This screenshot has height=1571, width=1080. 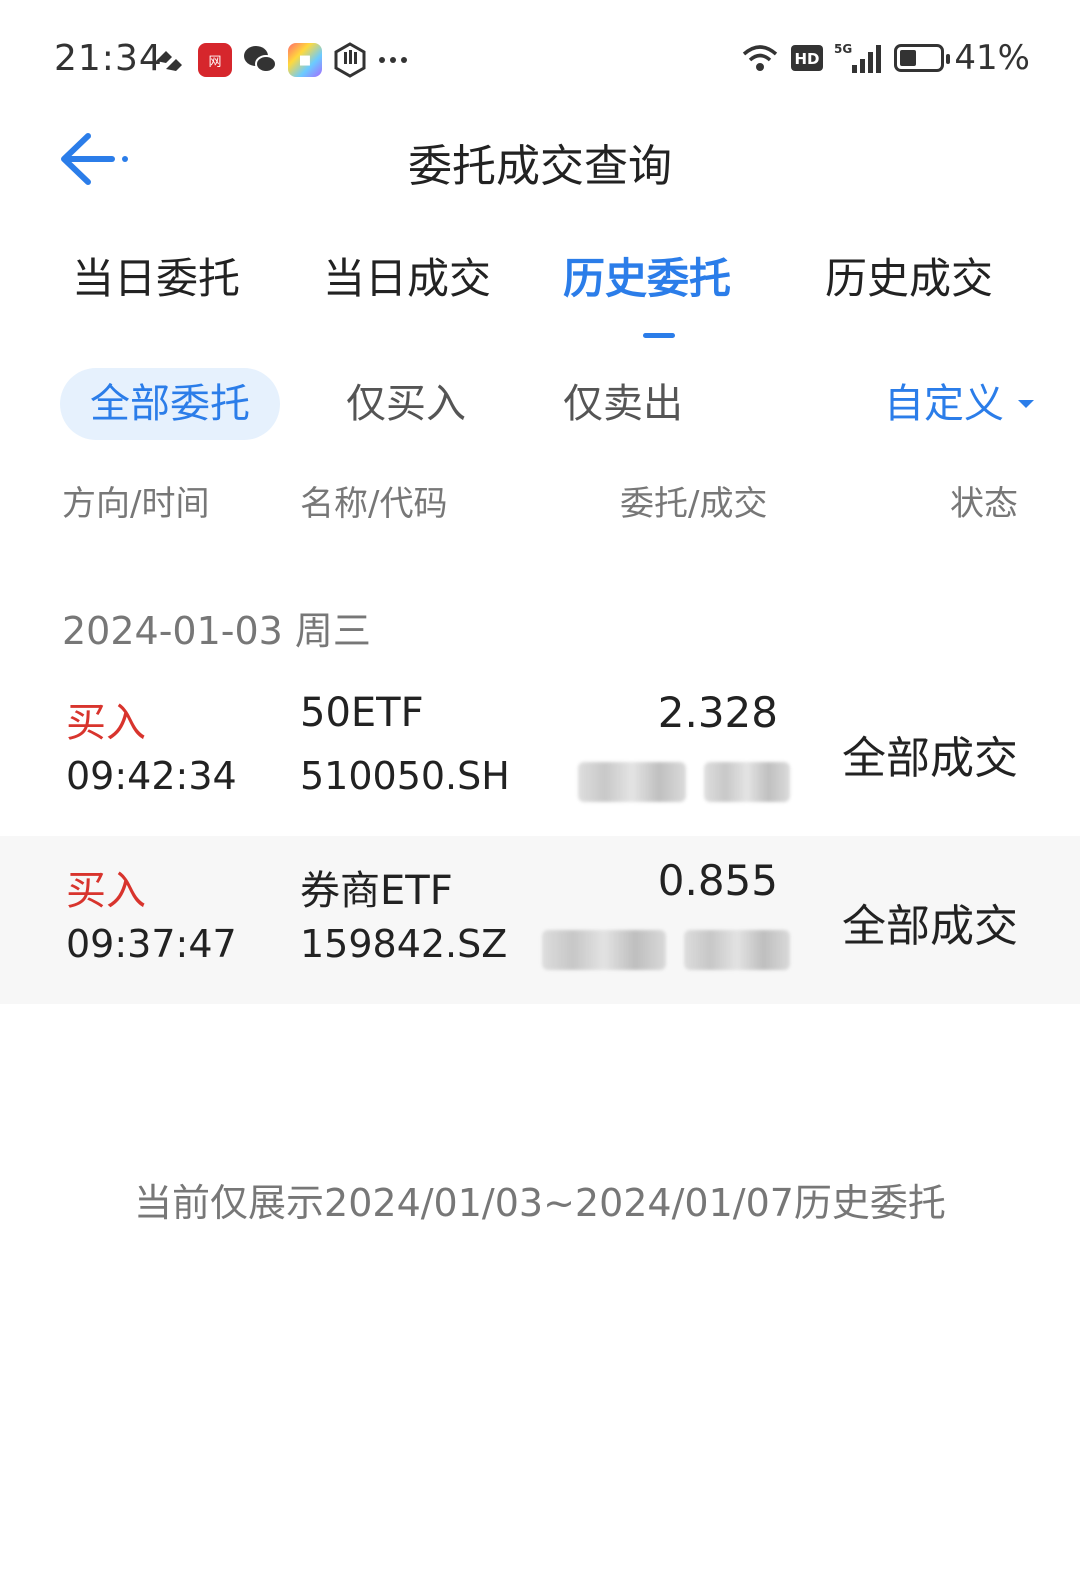 I want to click on row-time: 09:37:47, so click(x=151, y=944).